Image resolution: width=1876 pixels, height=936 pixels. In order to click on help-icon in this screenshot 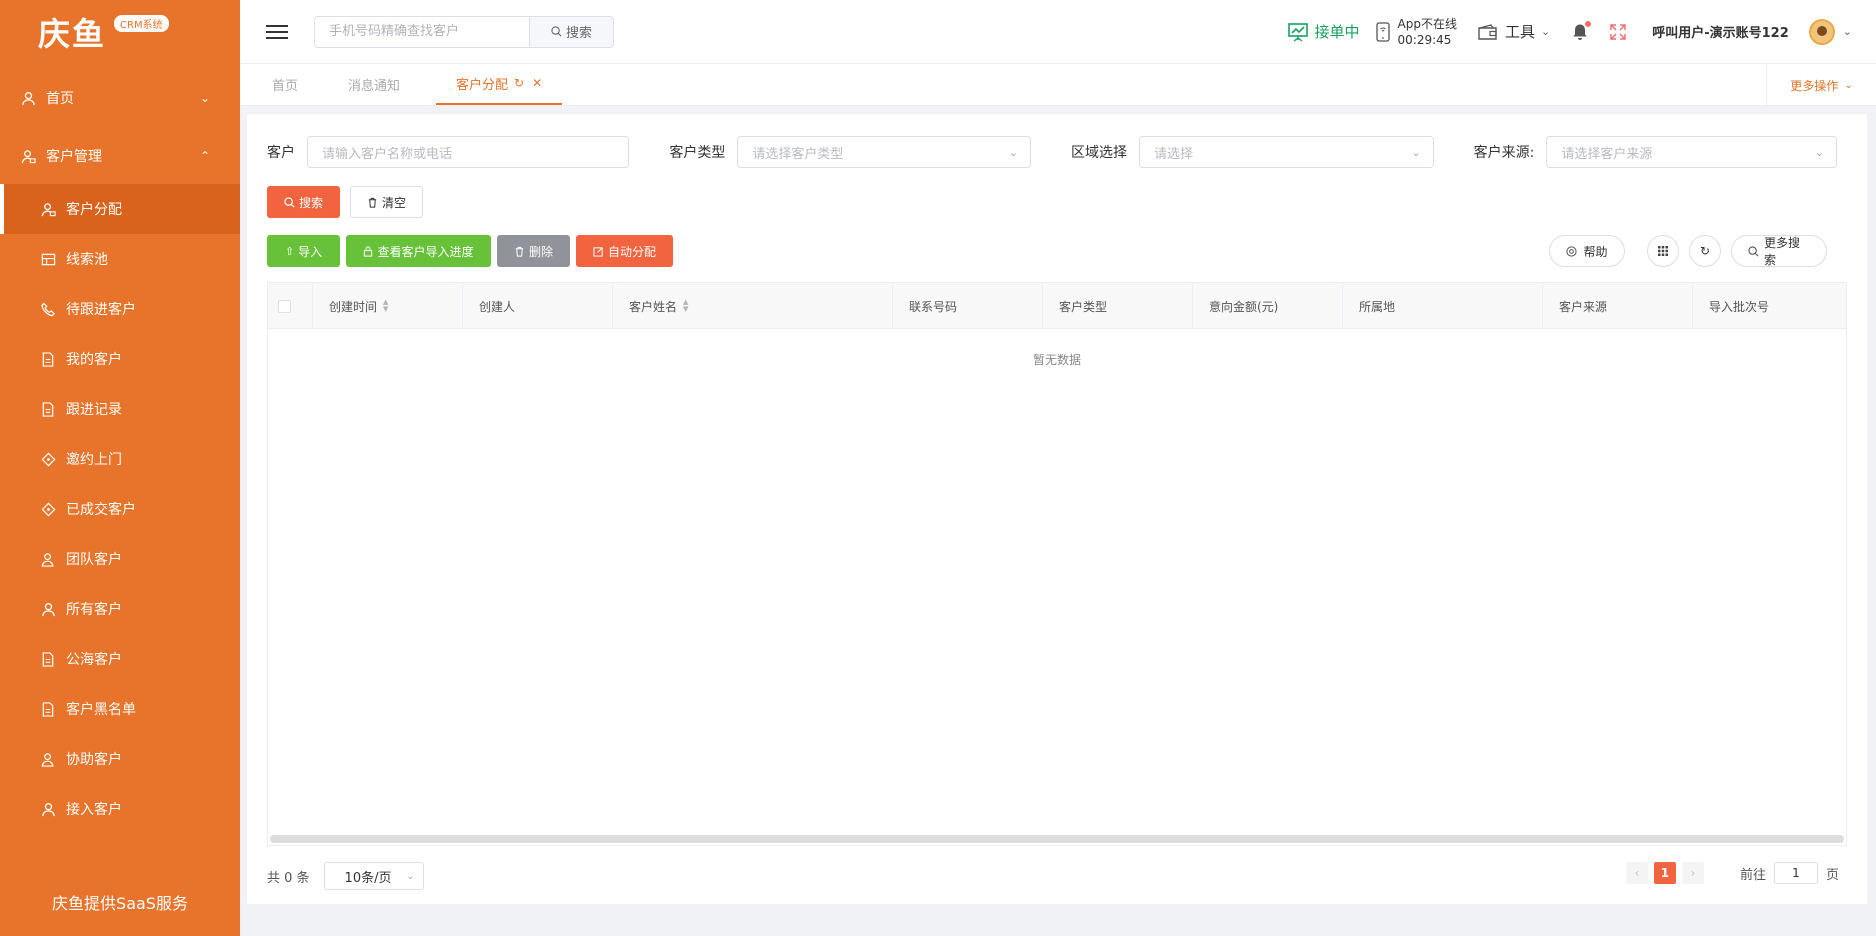, I will do `click(1572, 251)`.